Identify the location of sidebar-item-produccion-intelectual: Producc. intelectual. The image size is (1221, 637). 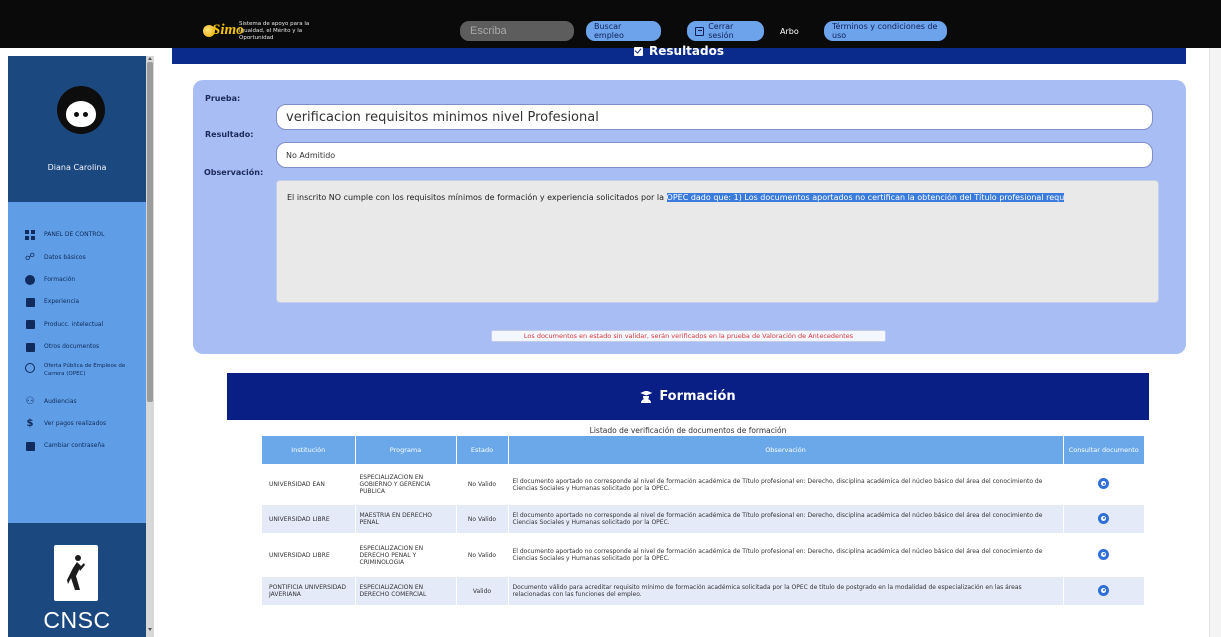
(77, 325).